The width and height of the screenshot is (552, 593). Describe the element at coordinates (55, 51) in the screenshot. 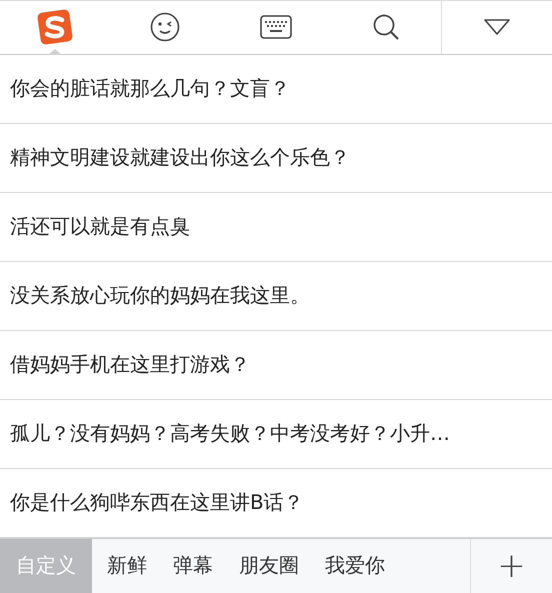

I see `selection-pointer` at that location.